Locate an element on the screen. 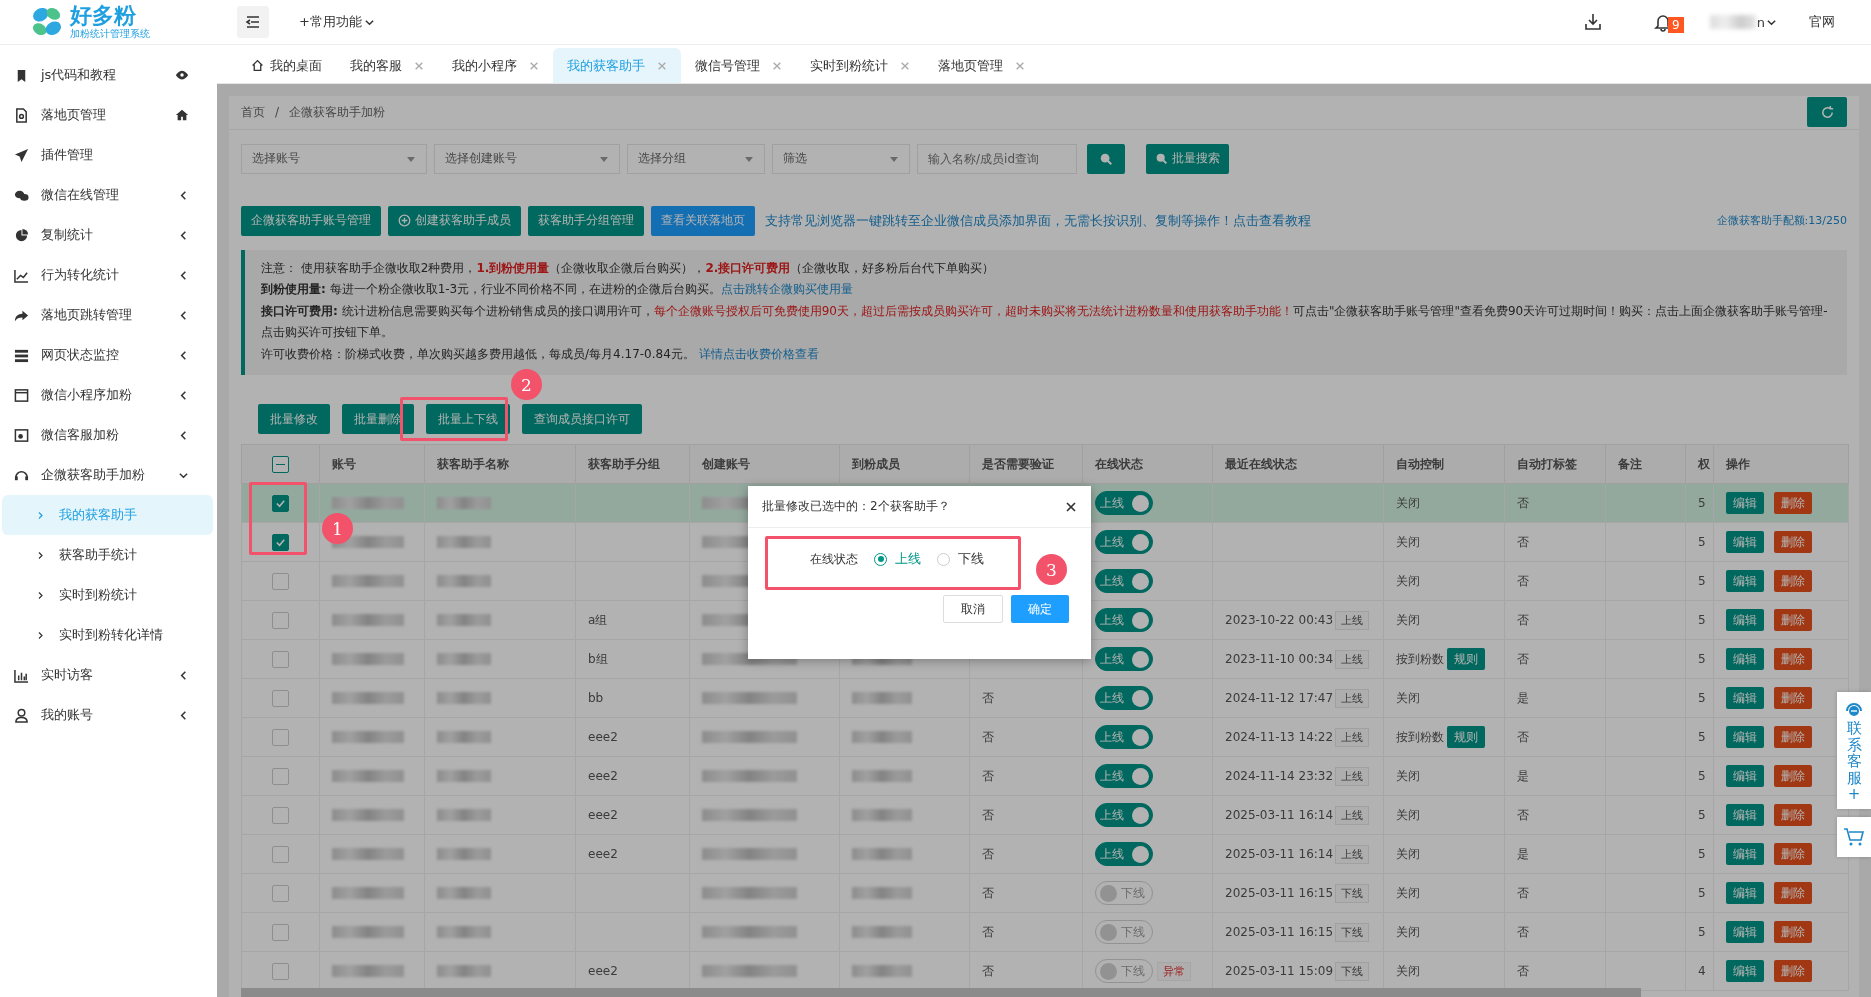 The width and height of the screenshot is (1871, 997). tab: 我的客服 is located at coordinates (387, 65).